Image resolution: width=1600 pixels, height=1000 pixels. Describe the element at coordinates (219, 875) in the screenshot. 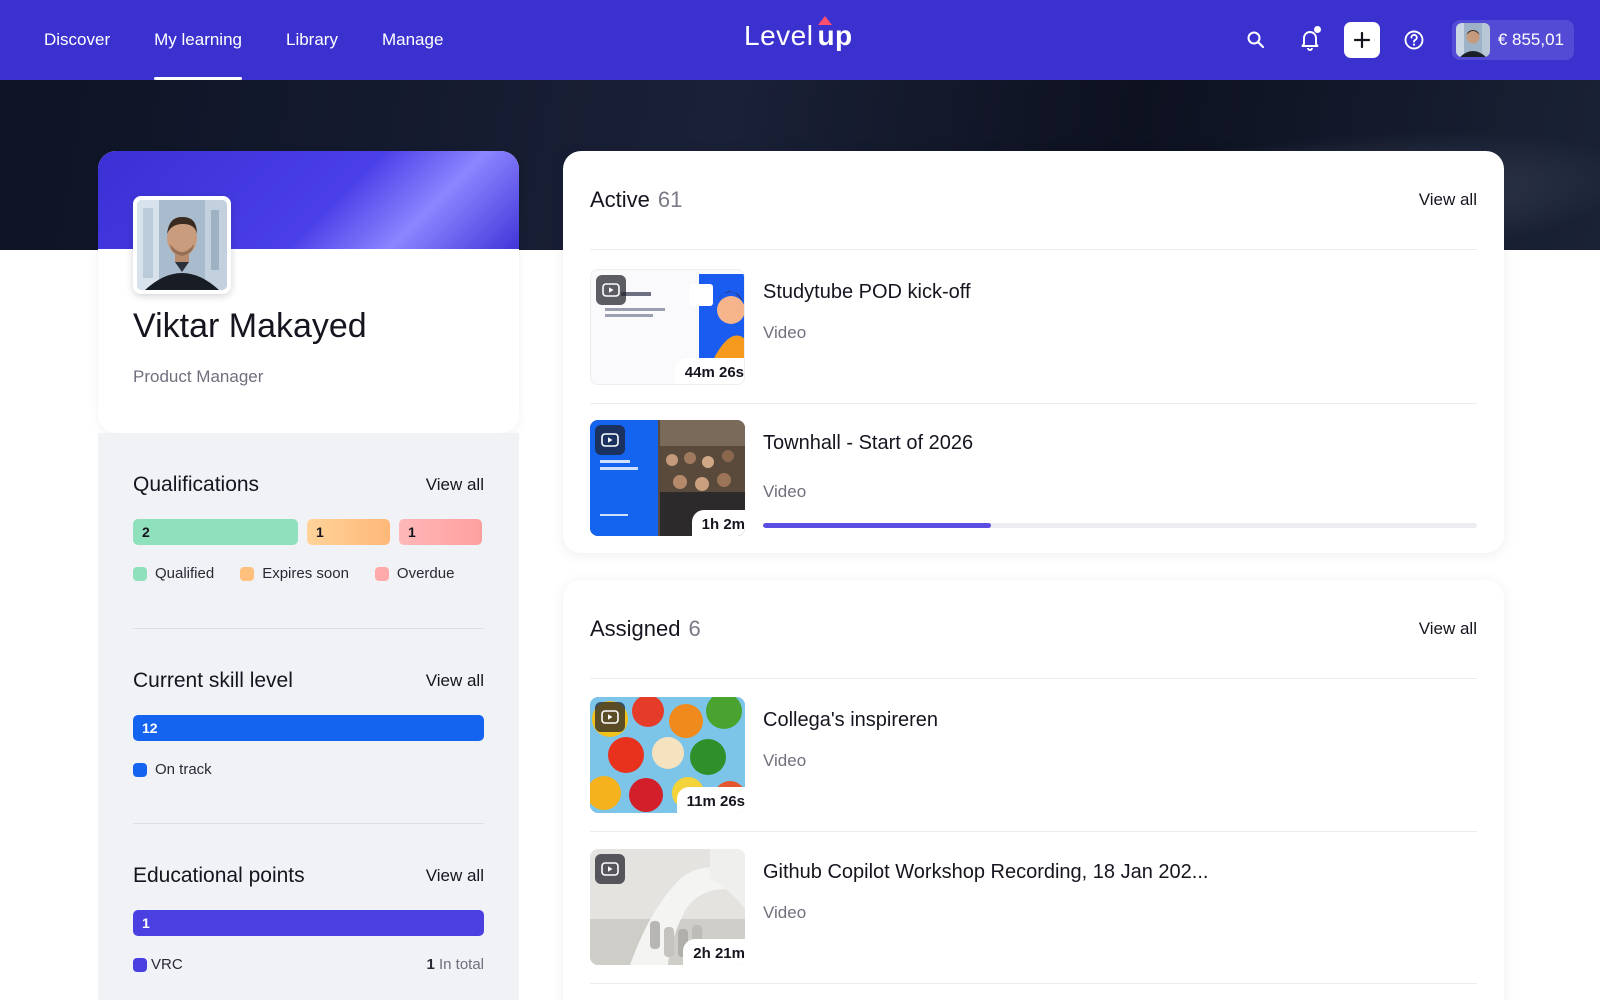

I see `educational-points-title: Educational points` at that location.